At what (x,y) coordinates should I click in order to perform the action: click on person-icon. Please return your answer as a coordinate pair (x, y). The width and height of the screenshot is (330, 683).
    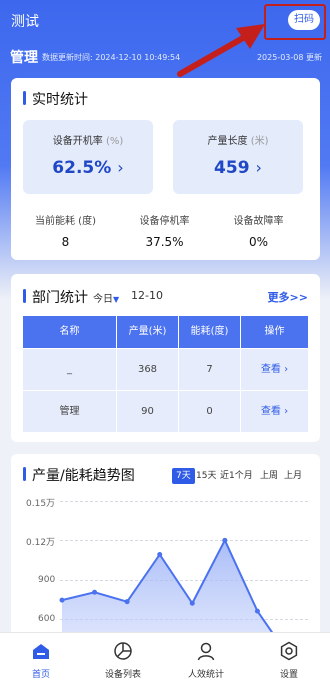
    Looking at the image, I should click on (206, 651).